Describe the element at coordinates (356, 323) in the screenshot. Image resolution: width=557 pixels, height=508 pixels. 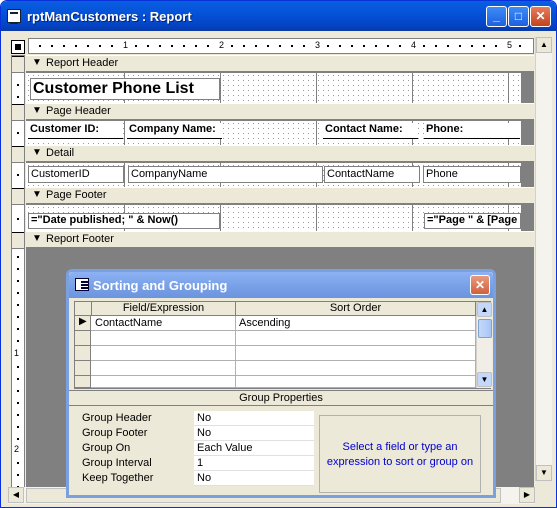
I see `sort-order-cell: Ascending` at that location.